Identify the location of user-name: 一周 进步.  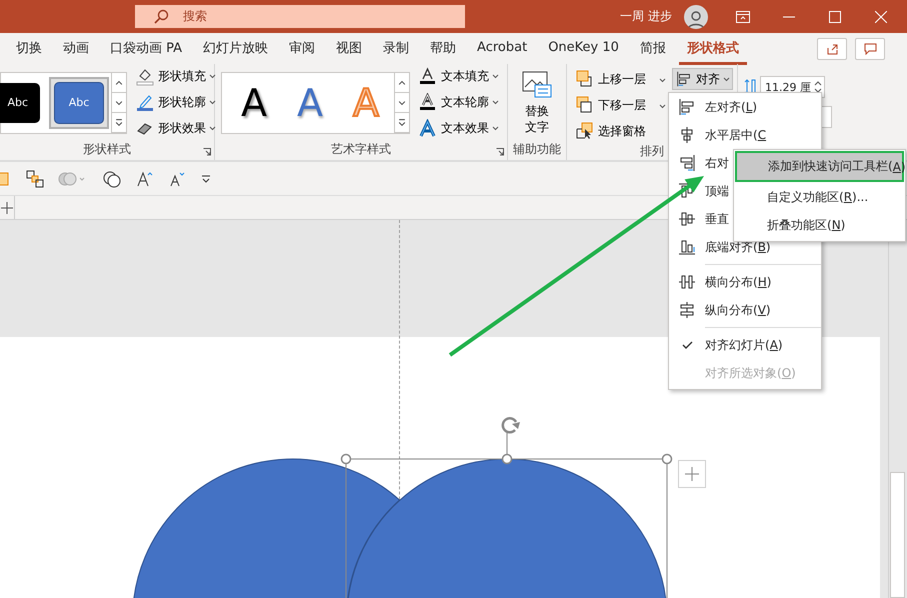
(646, 16).